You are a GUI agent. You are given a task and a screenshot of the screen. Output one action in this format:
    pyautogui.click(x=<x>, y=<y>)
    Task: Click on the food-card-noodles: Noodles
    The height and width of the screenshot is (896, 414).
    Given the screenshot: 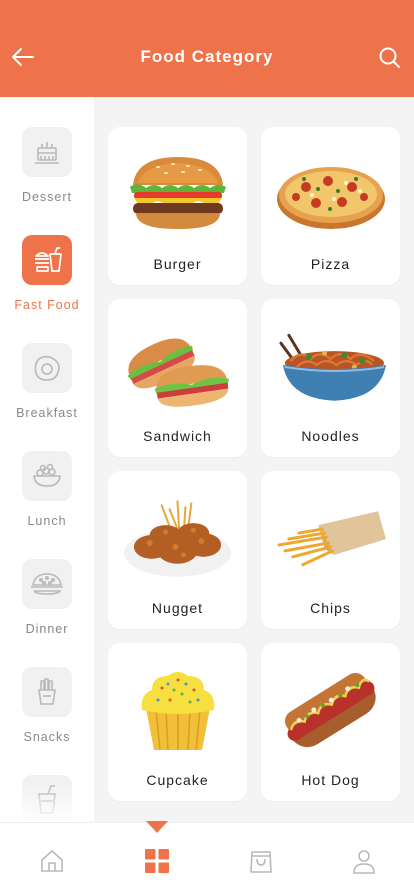 What is the action you would take?
    pyautogui.click(x=330, y=378)
    